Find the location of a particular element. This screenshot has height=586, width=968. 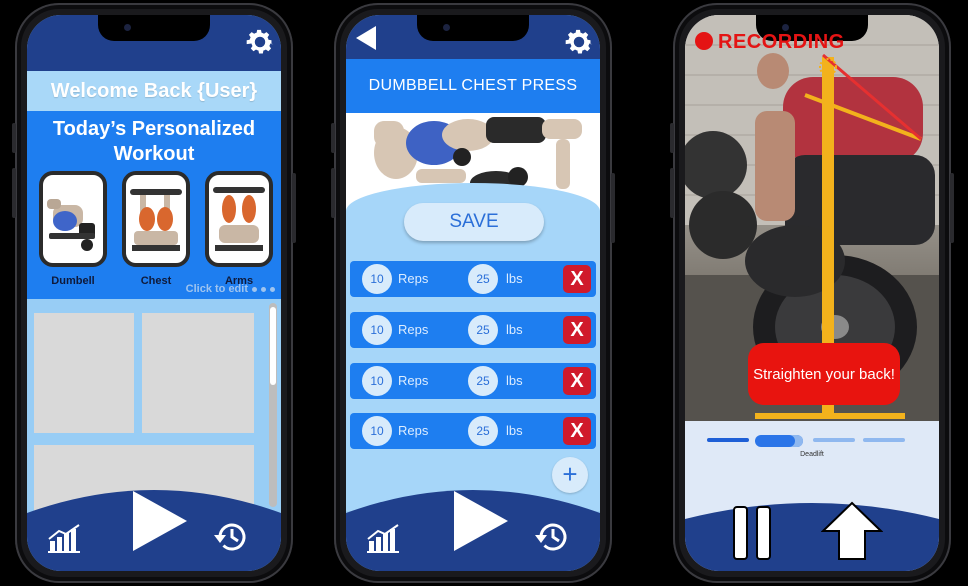

save-button: SAVE is located at coordinates (474, 222).